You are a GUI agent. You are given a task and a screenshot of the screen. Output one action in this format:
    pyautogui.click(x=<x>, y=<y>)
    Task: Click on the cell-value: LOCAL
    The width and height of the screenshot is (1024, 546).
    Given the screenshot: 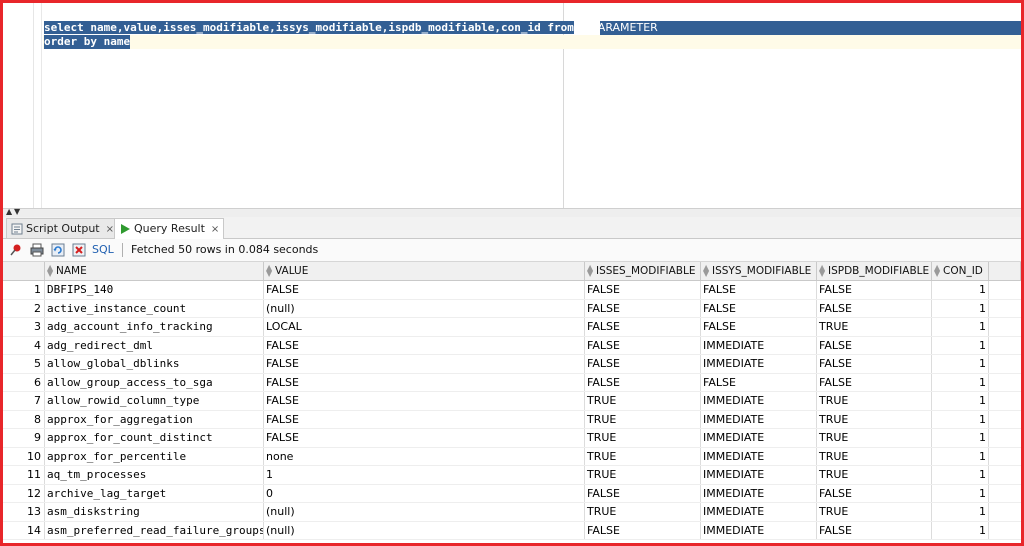 What is the action you would take?
    pyautogui.click(x=424, y=327)
    